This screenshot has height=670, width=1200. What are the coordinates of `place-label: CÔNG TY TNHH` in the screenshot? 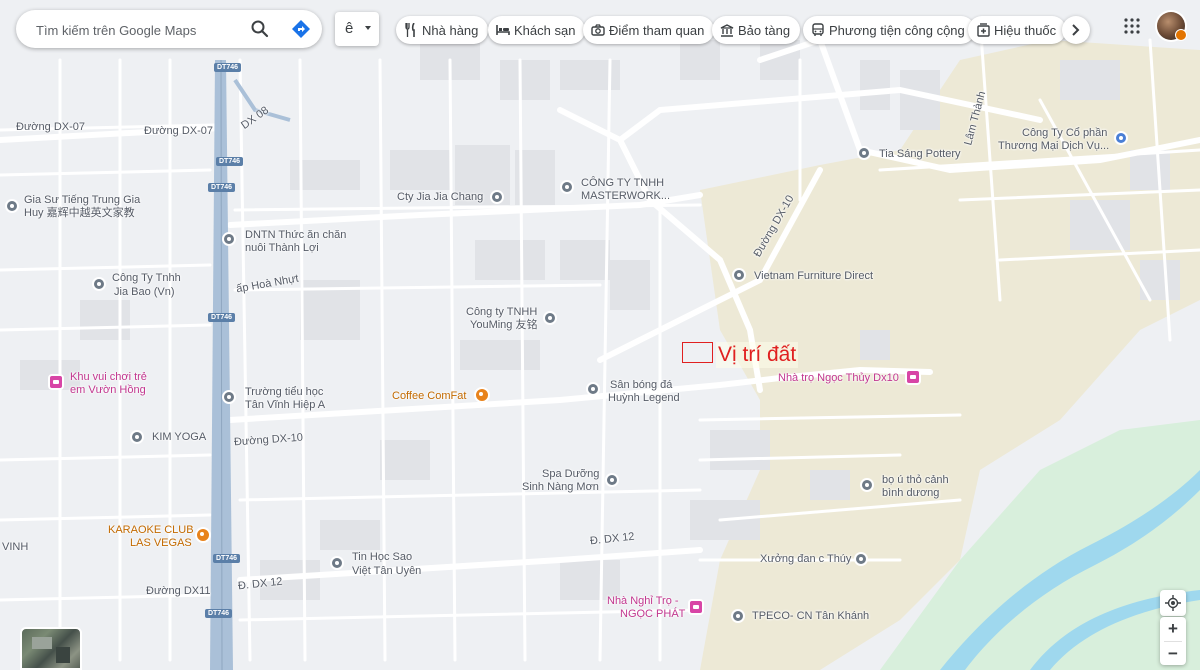 It's located at (622, 183).